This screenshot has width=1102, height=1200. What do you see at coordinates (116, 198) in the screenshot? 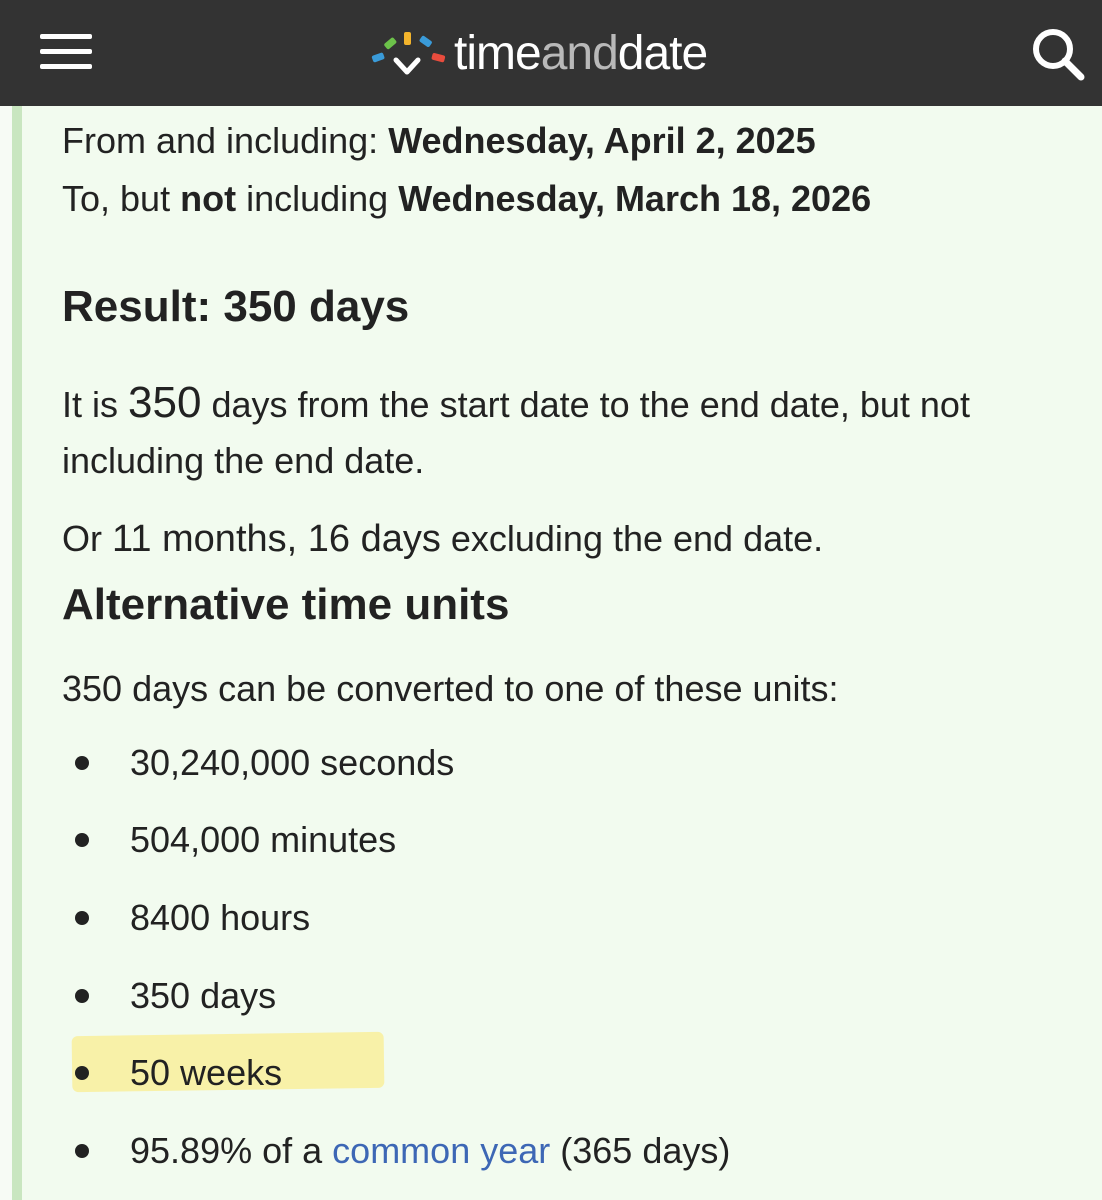
I see `to-label-part1: To, but` at bounding box center [116, 198].